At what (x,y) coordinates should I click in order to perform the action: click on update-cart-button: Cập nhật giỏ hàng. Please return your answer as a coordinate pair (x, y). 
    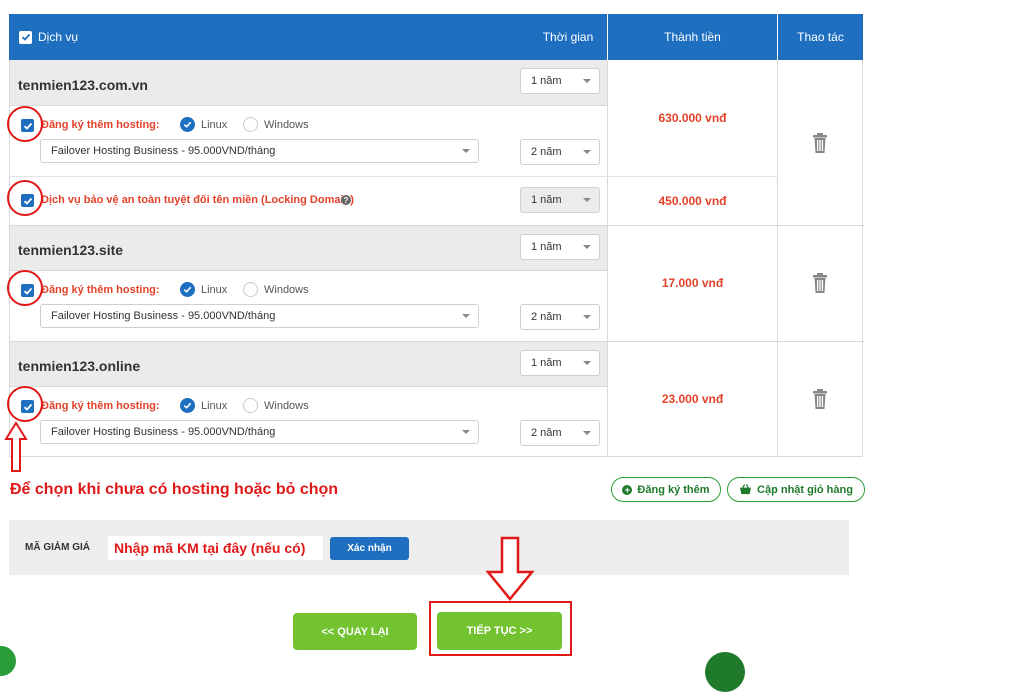
    Looking at the image, I should click on (796, 489).